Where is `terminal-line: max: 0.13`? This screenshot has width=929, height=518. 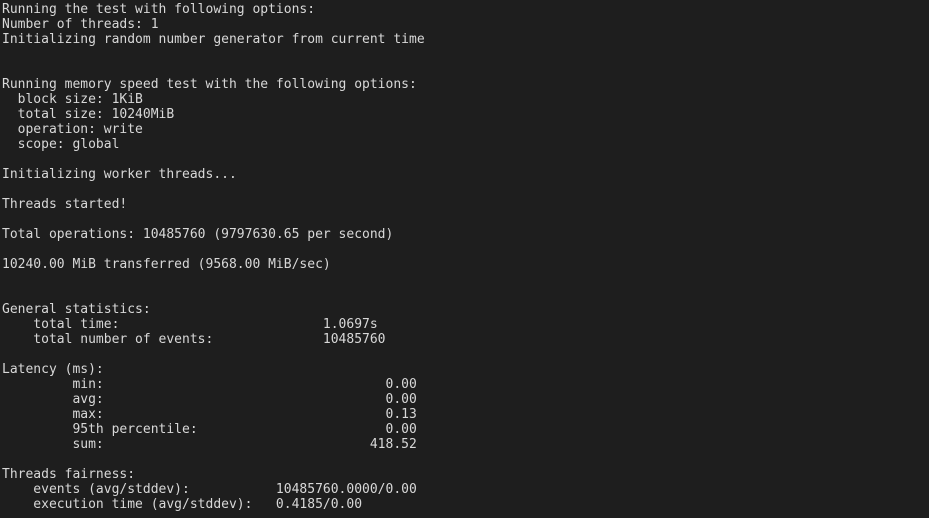
terminal-line: max: 0.13 is located at coordinates (209, 414).